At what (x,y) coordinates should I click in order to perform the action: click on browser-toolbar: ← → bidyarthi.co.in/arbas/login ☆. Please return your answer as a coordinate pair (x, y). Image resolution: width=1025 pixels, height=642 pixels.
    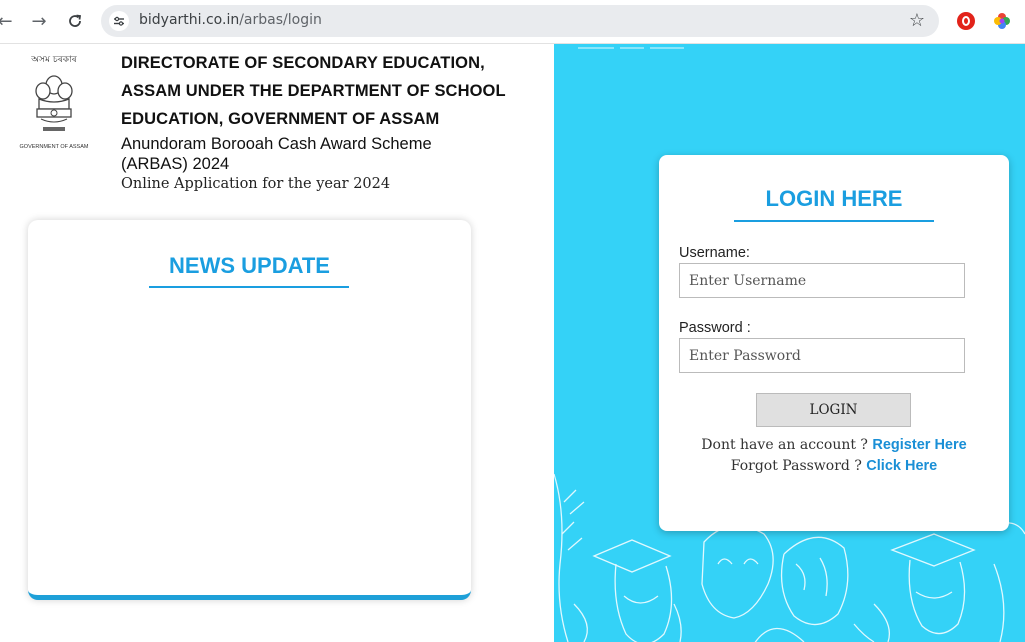
    Looking at the image, I should click on (512, 22).